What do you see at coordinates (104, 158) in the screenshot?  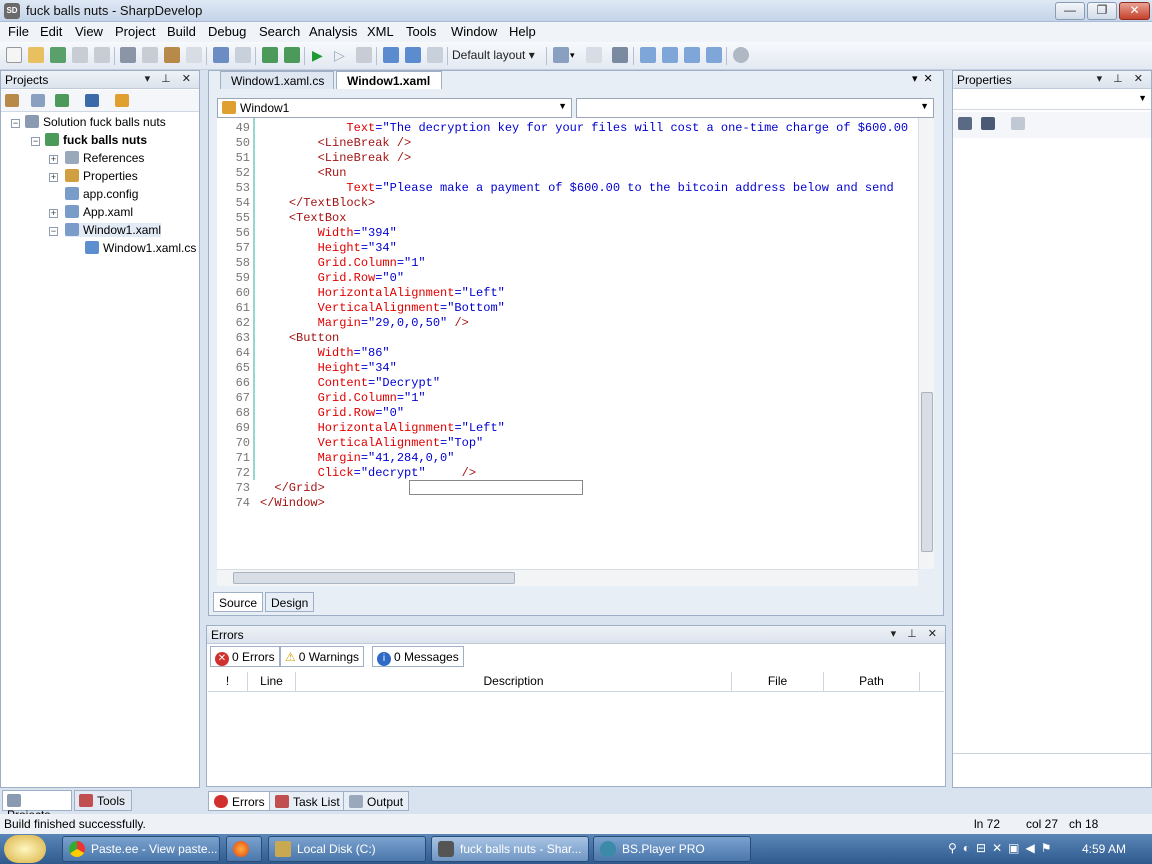 I see `tree-item-references: References` at bounding box center [104, 158].